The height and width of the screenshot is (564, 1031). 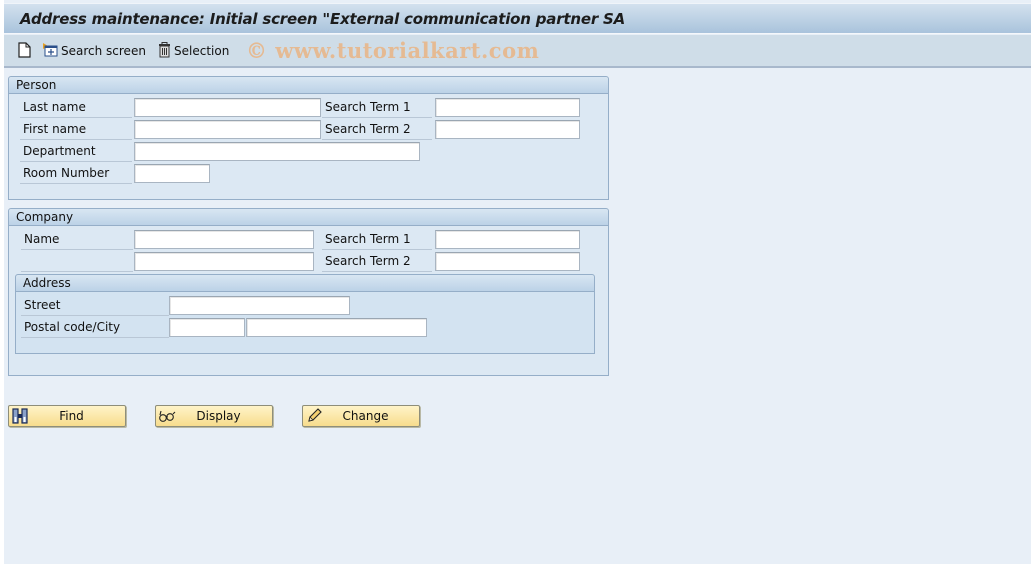 I want to click on person-search-term-2-label: Search Term 2, so click(x=377, y=129).